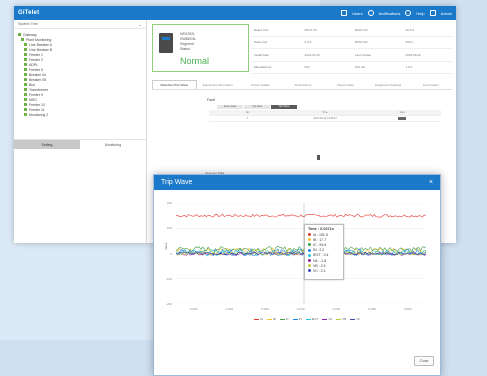 The image size is (487, 376). Describe the element at coordinates (424, 361) in the screenshot. I see `close-button: Close` at that location.